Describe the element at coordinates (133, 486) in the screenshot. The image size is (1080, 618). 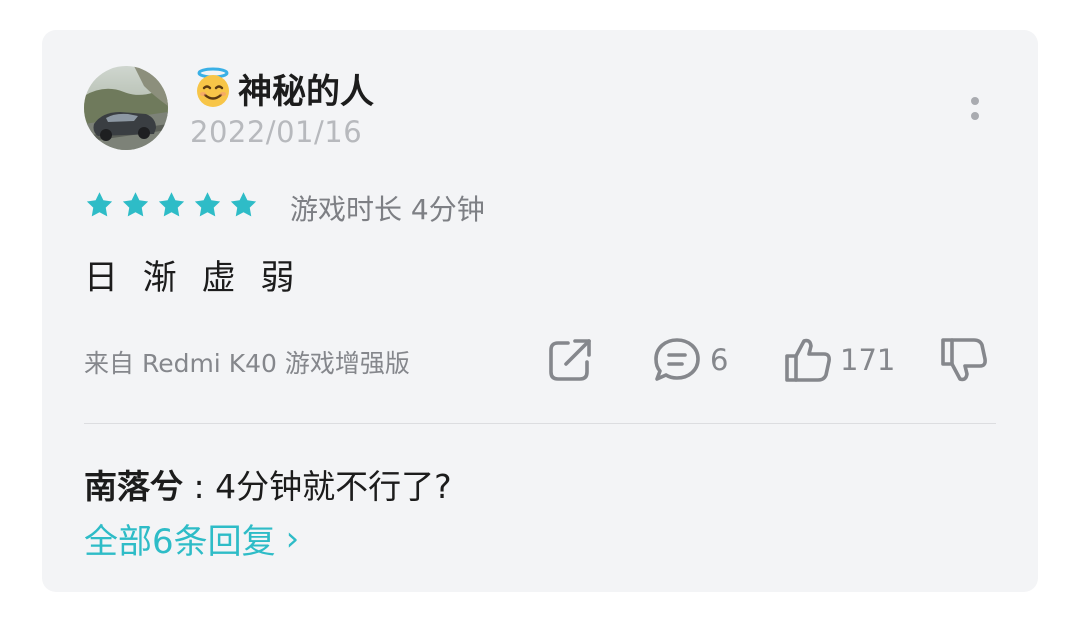
I see `reply-author: 南落兮` at that location.